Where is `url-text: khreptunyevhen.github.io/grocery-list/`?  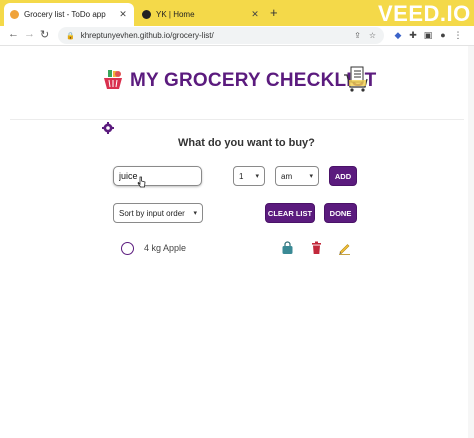 url-text: khreptunyevhen.github.io/grocery-list/ is located at coordinates (147, 35).